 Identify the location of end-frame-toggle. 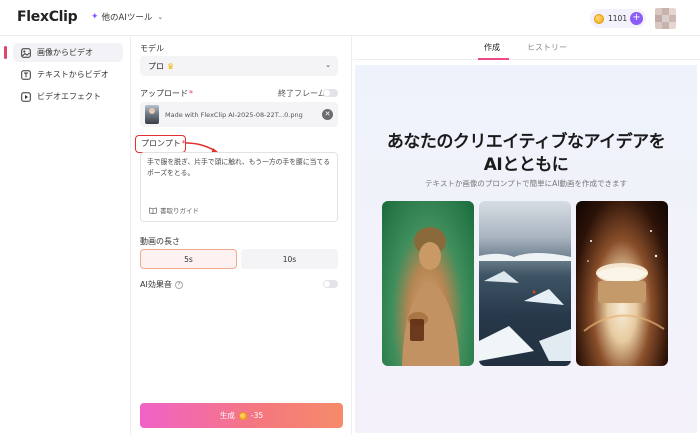
(330, 93).